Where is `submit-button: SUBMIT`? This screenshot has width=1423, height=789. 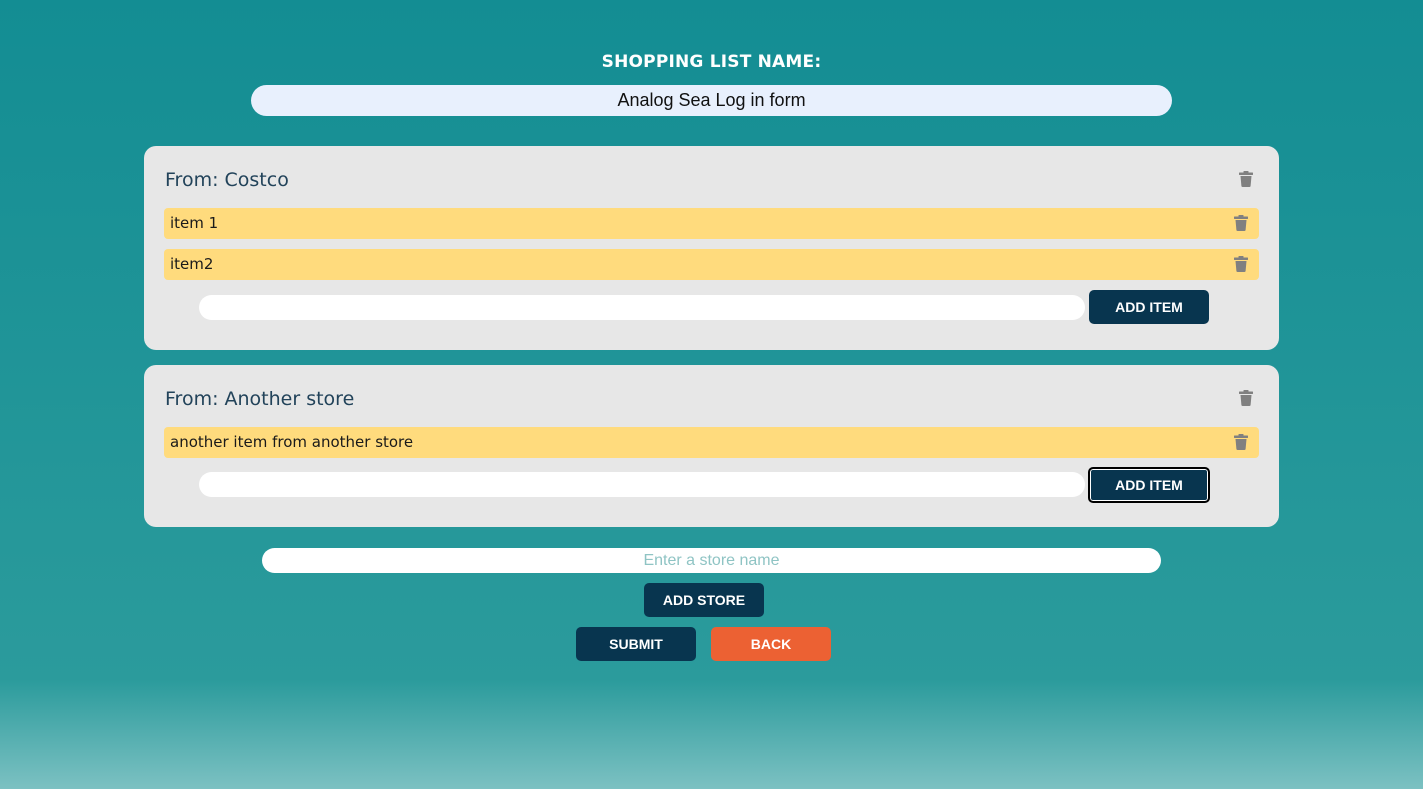 submit-button: SUBMIT is located at coordinates (636, 644).